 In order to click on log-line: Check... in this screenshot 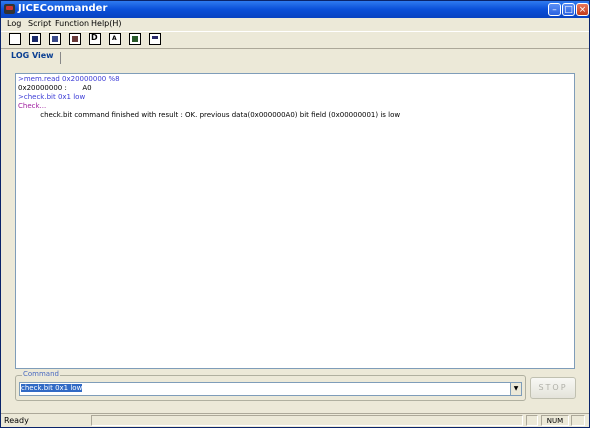, I will do `click(32, 106)`.